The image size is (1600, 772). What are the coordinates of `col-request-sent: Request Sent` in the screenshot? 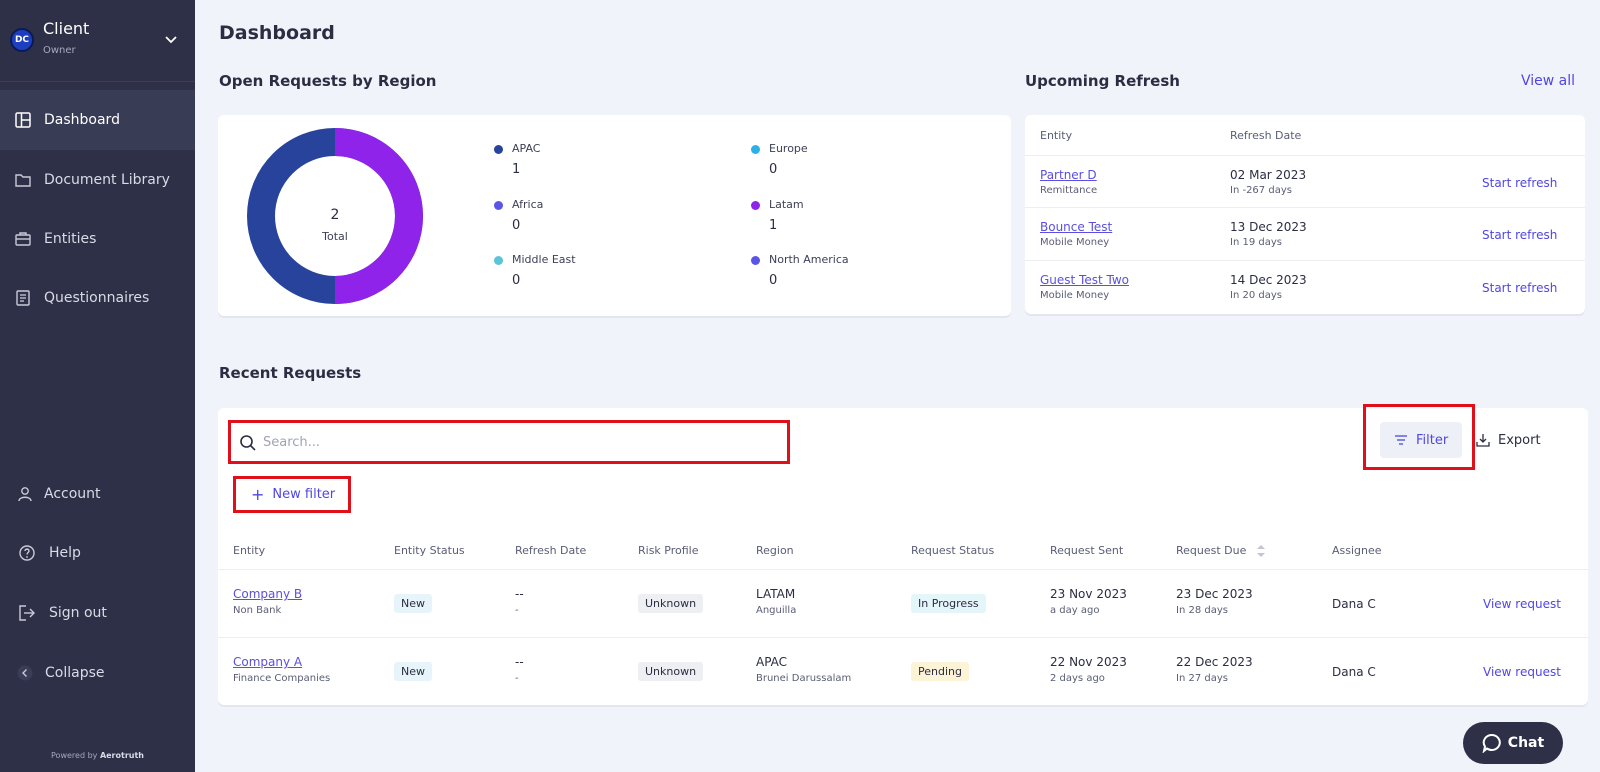 It's located at (1087, 550).